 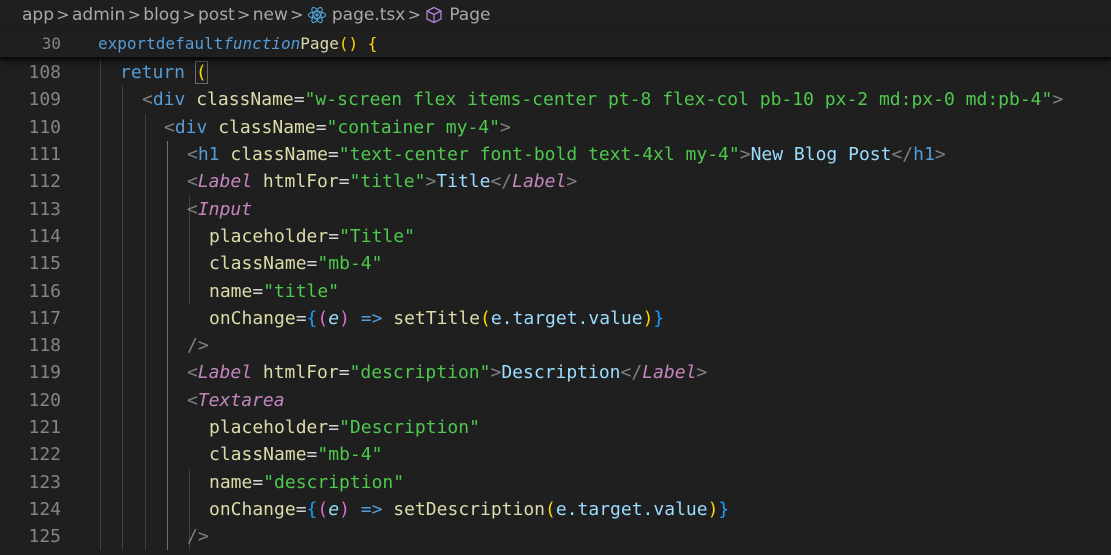 I want to click on breadcrumb-label: page.tsx, so click(x=368, y=14).